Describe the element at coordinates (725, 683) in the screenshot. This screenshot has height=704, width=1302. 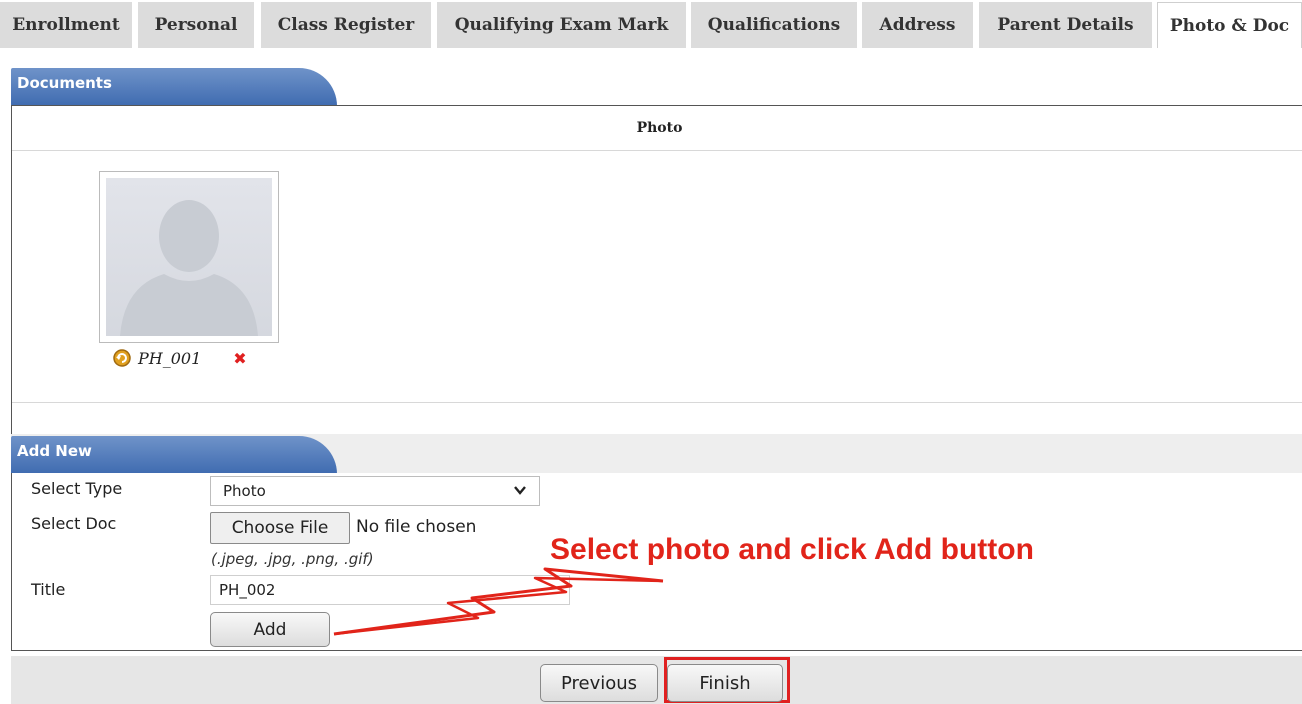
I see `finish-button: Finish` at that location.